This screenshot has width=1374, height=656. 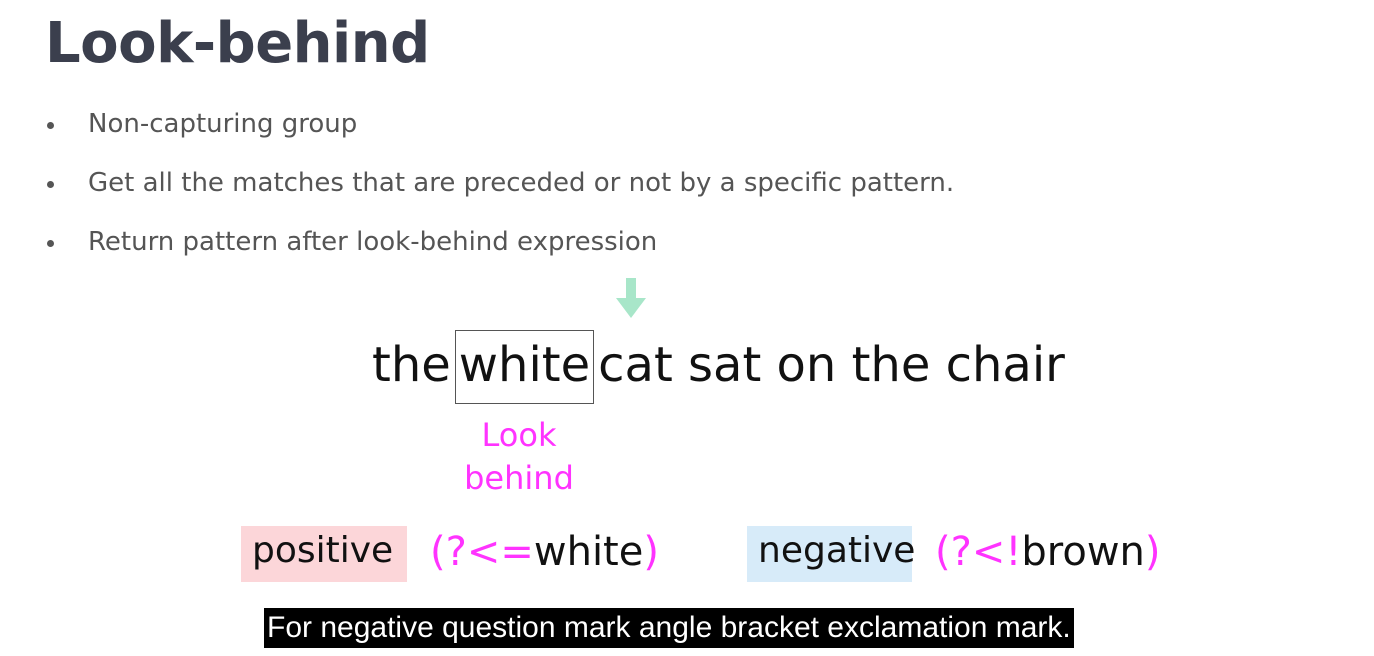 What do you see at coordinates (411, 365) in the screenshot?
I see `sentence-word-before: the` at bounding box center [411, 365].